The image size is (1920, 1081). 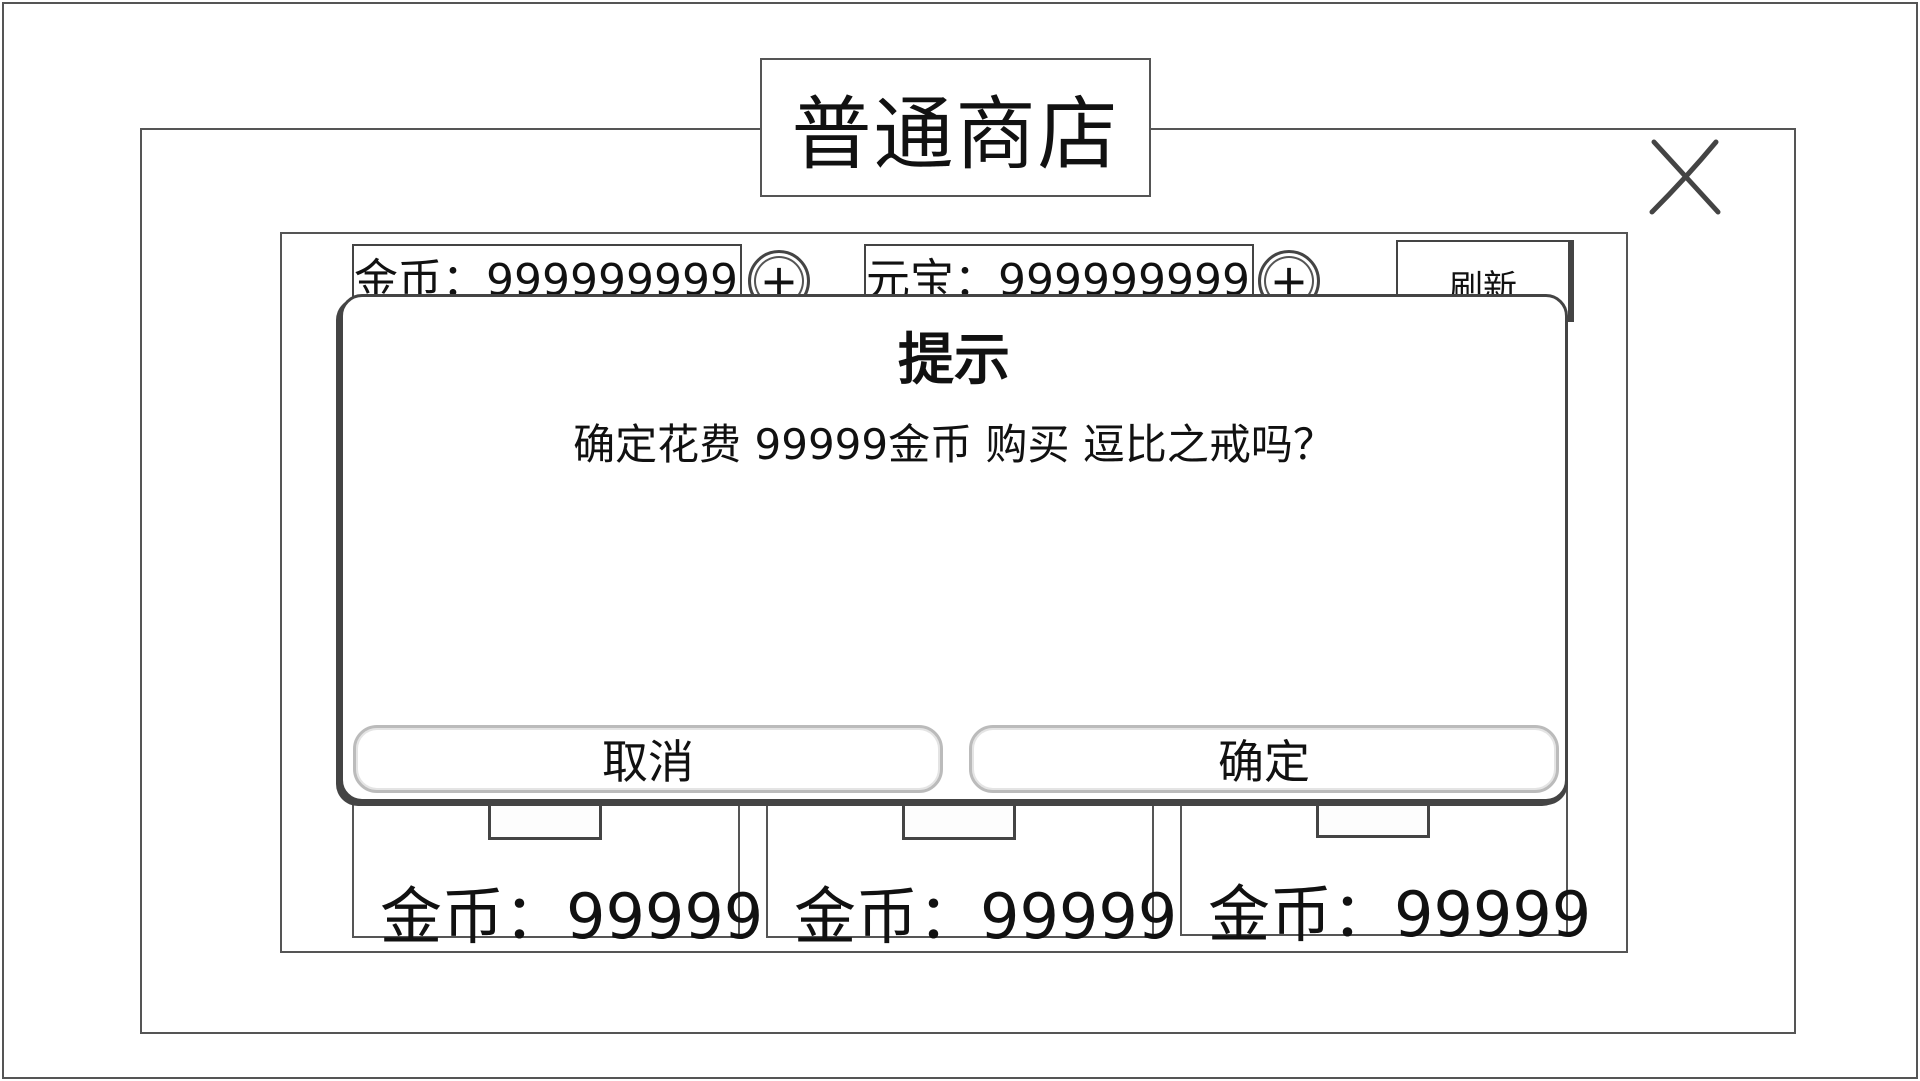 I want to click on close-button, so click(x=1686, y=177).